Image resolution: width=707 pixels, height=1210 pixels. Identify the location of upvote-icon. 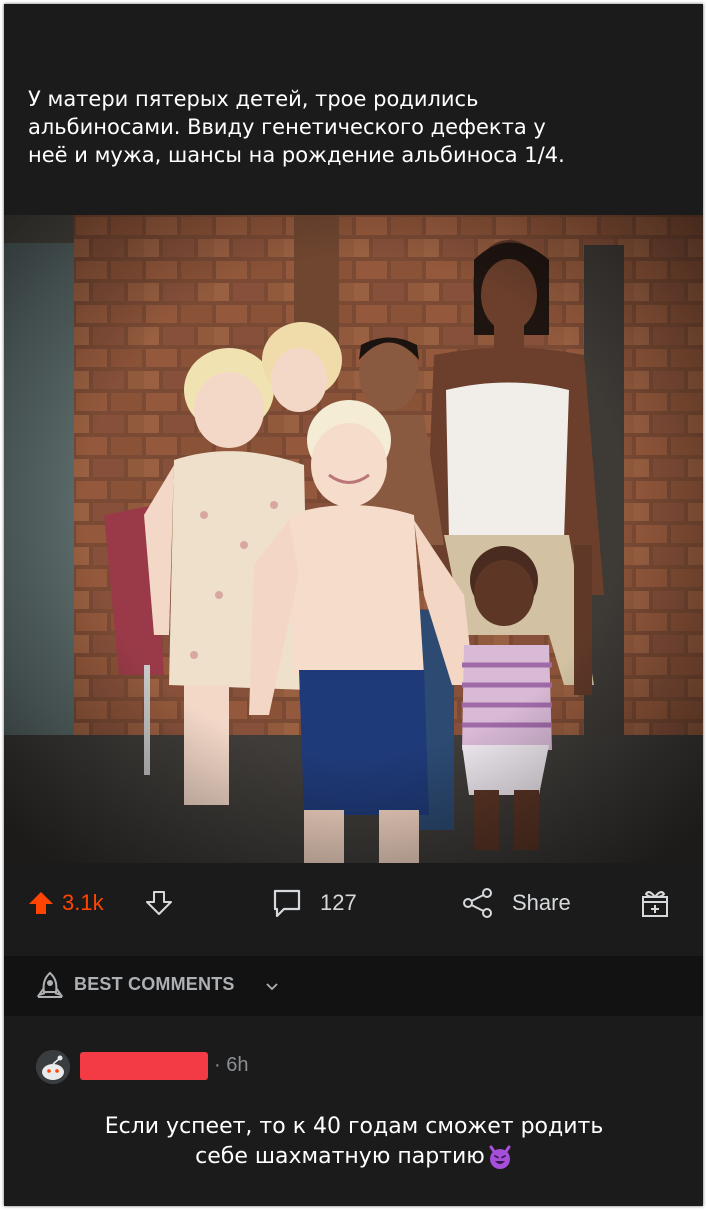
(41, 903).